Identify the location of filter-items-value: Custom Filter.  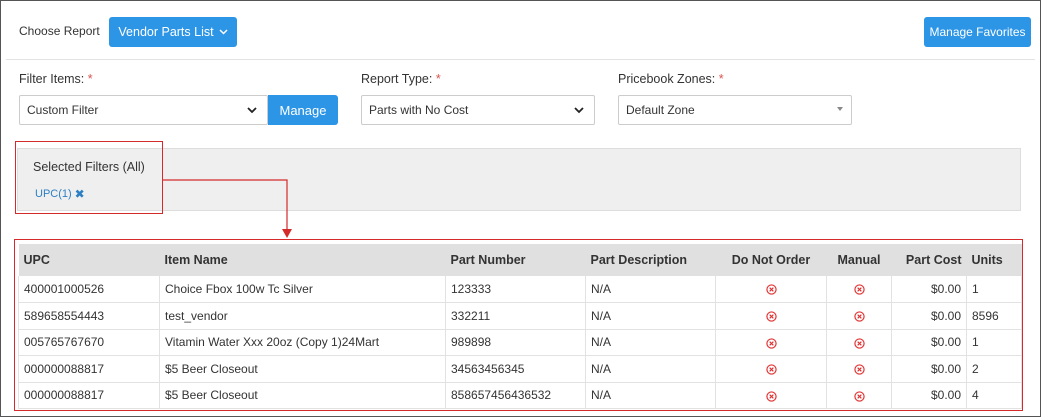
(63, 110).